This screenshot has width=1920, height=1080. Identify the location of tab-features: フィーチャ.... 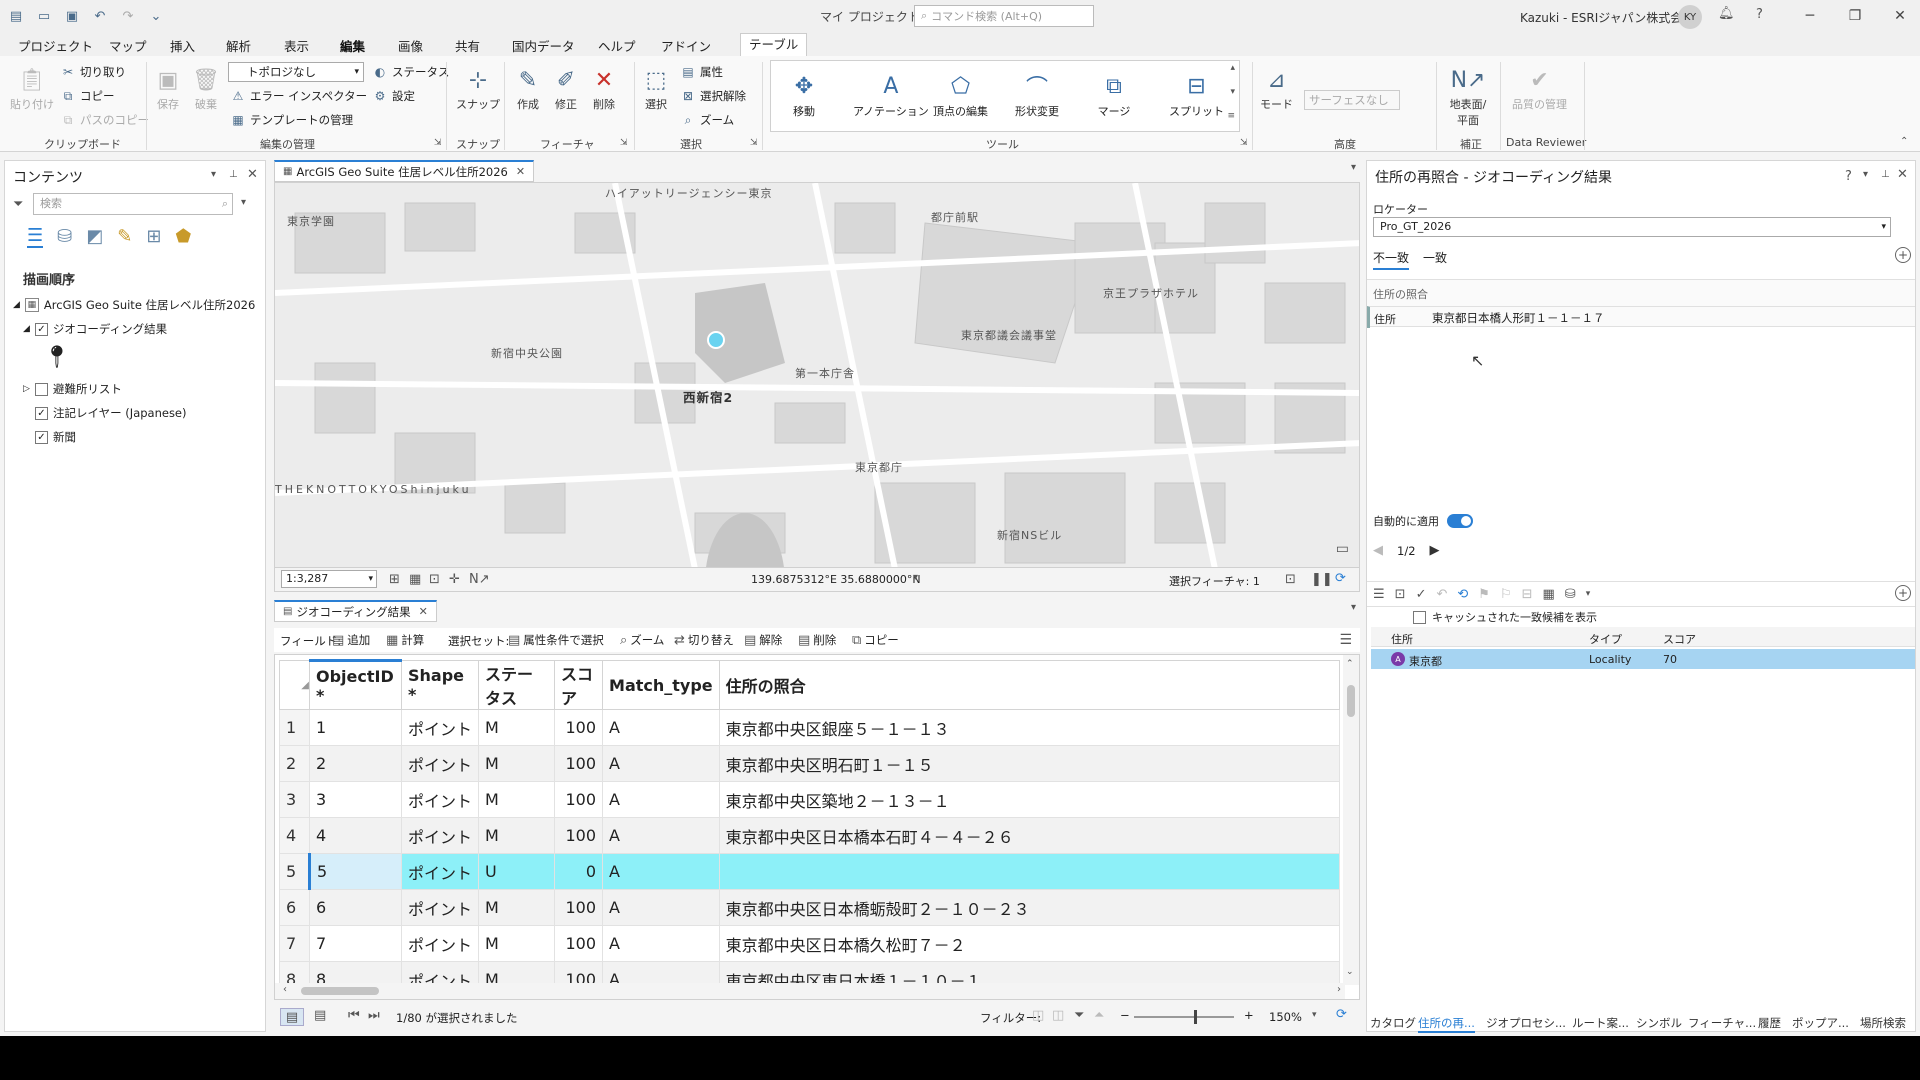
(1722, 1023).